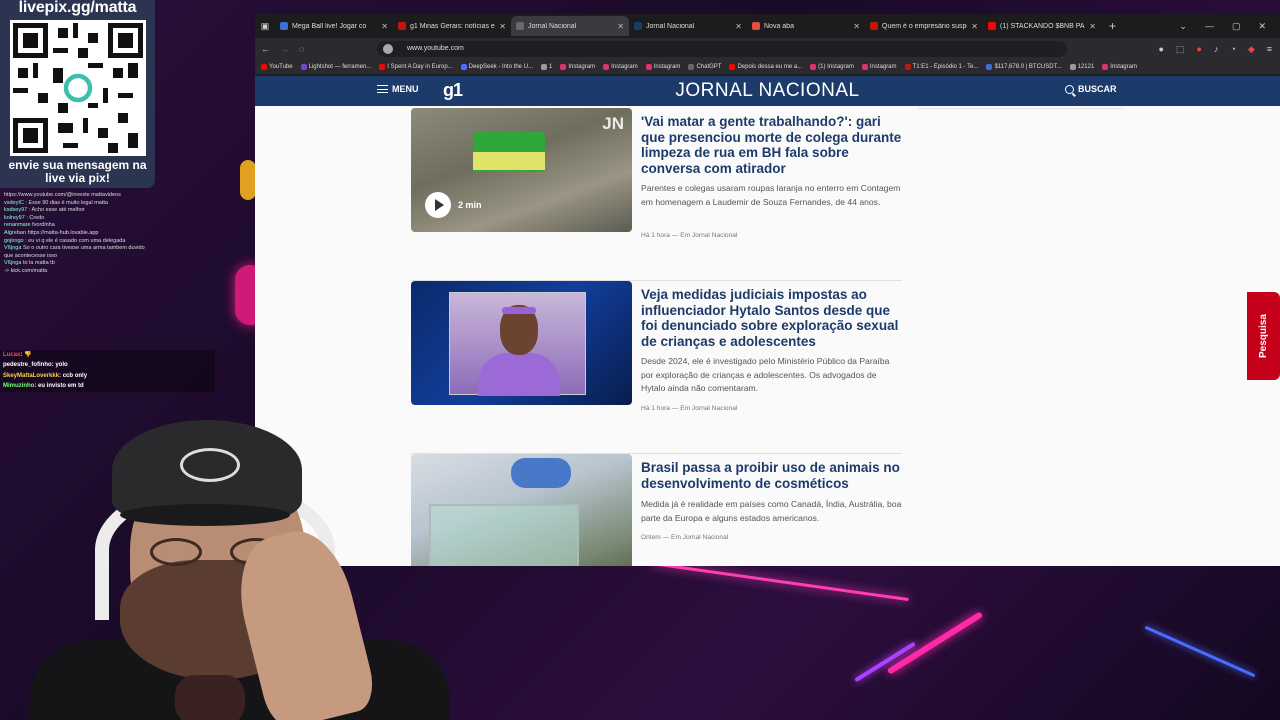 This screenshot has width=1280, height=720. I want to click on survey-button: Pesquisa, so click(1263, 336).